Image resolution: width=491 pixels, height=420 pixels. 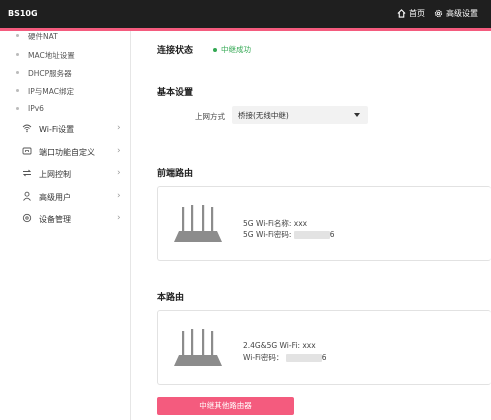 What do you see at coordinates (279, 345) in the screenshot?
I see `this-router-ssid: 2.4G&5G Wi-Fi: xxx` at bounding box center [279, 345].